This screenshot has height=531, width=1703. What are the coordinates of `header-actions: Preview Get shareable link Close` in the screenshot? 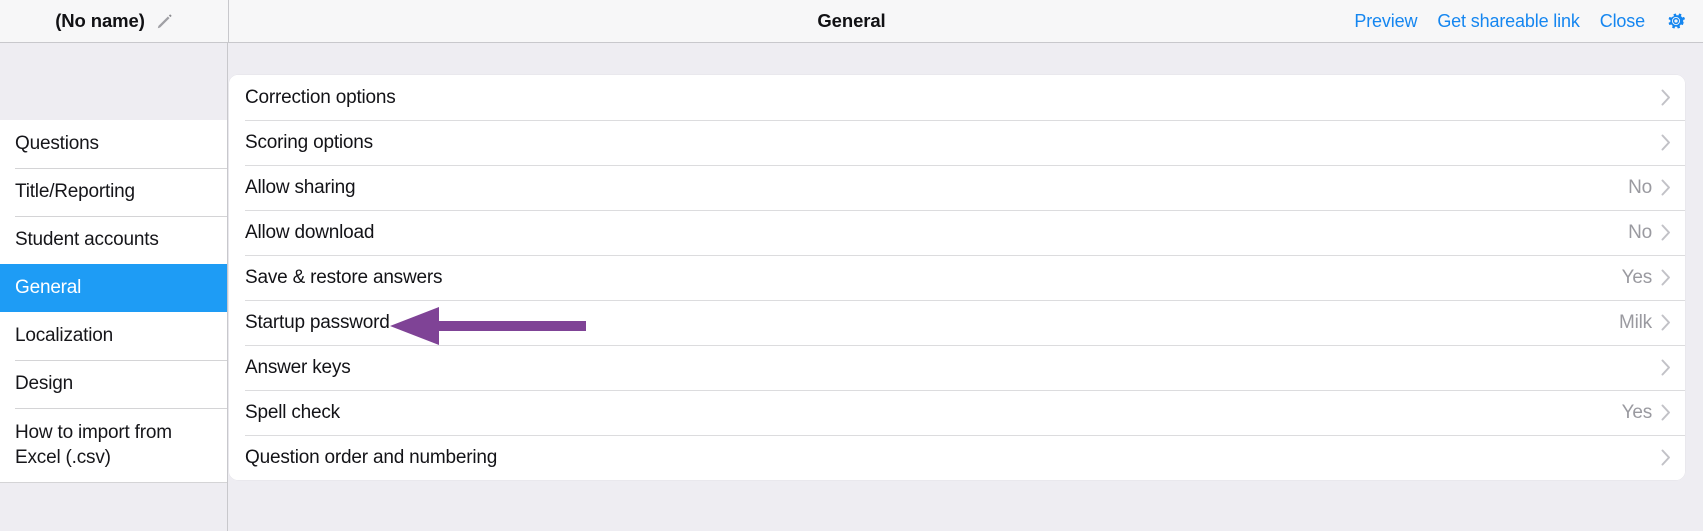 It's located at (1520, 21).